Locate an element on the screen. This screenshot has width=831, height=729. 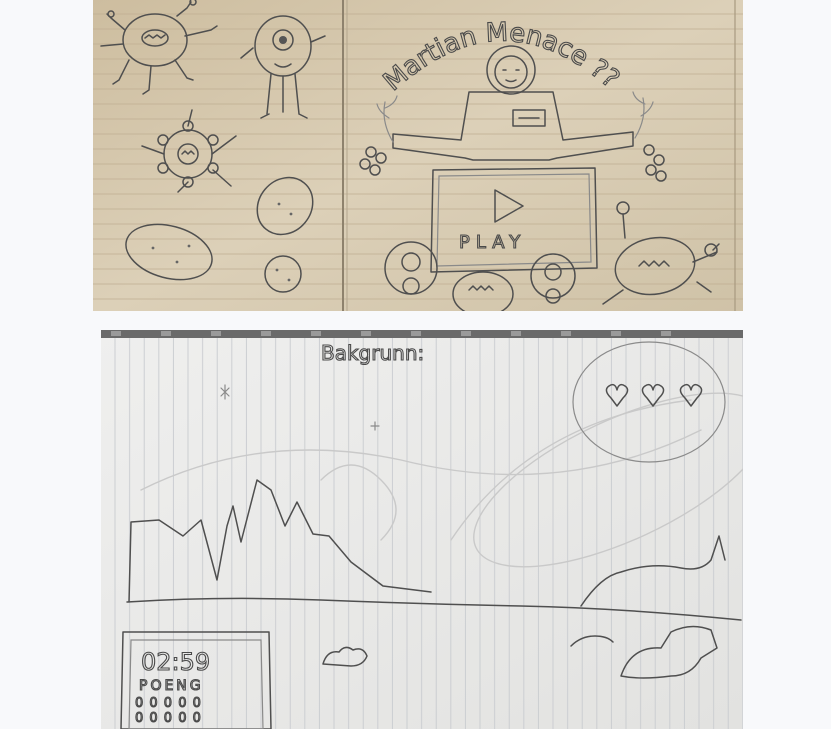
play-label: PLAY is located at coordinates (492, 242).